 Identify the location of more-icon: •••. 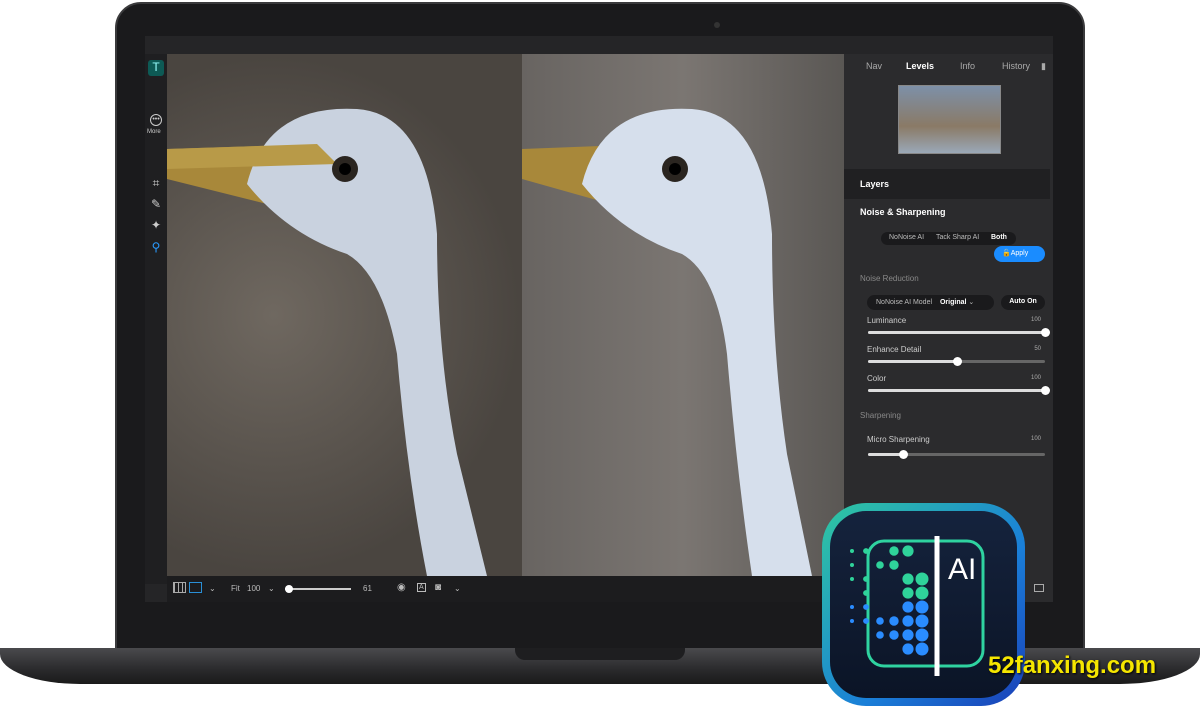
(156, 120).